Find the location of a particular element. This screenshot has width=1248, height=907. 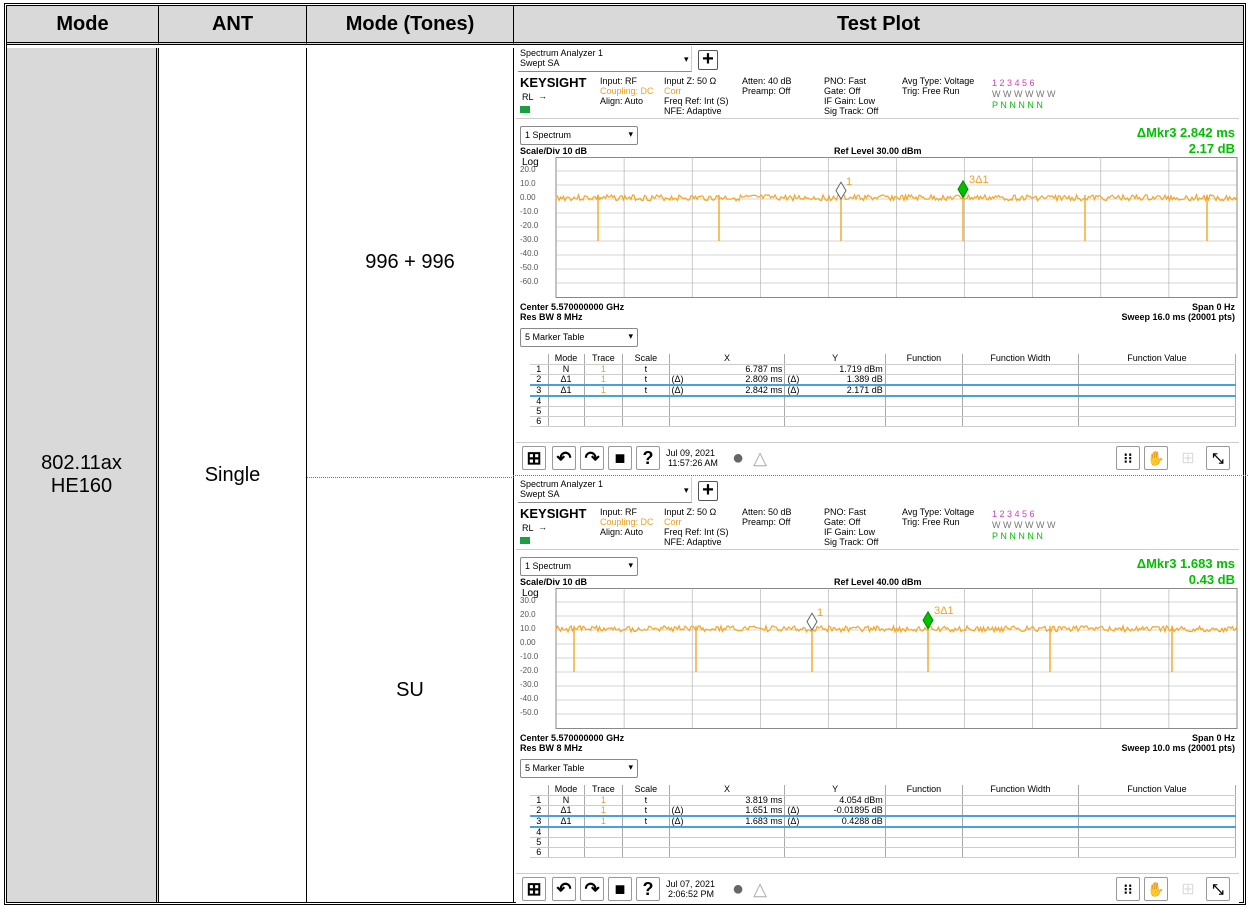

y-tick-label: -50.0 is located at coordinates (529, 267).